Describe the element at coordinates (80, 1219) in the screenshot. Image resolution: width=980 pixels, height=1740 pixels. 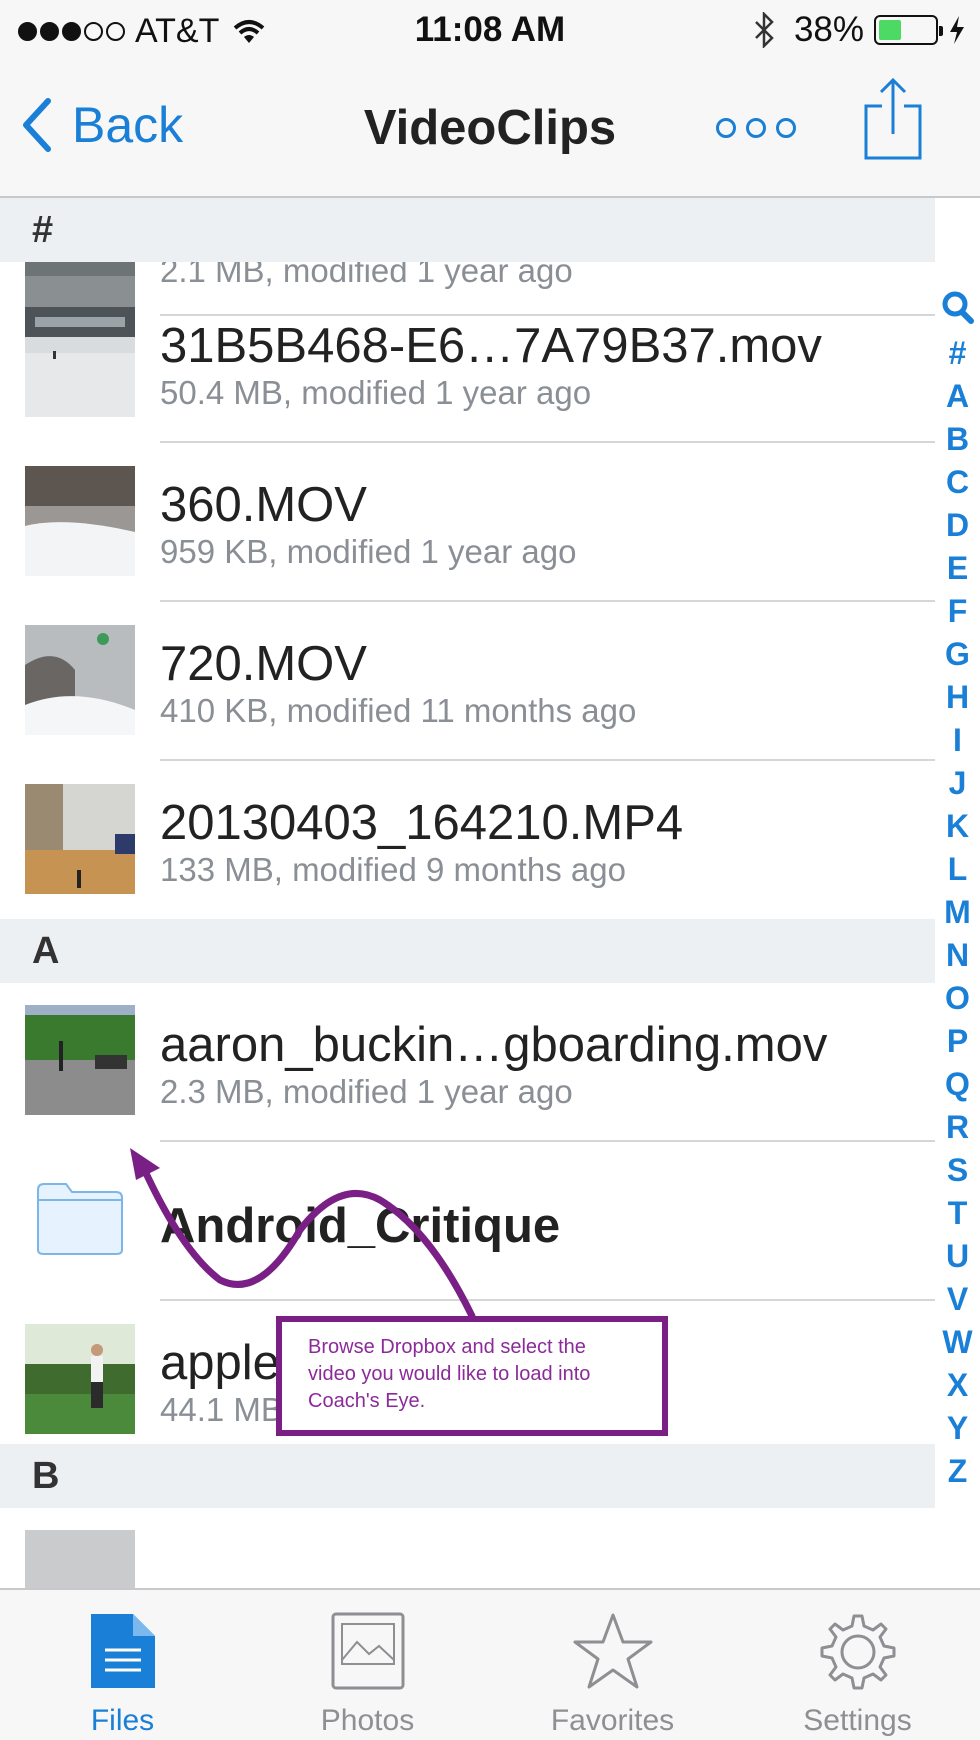
I see `folder-icon` at that location.